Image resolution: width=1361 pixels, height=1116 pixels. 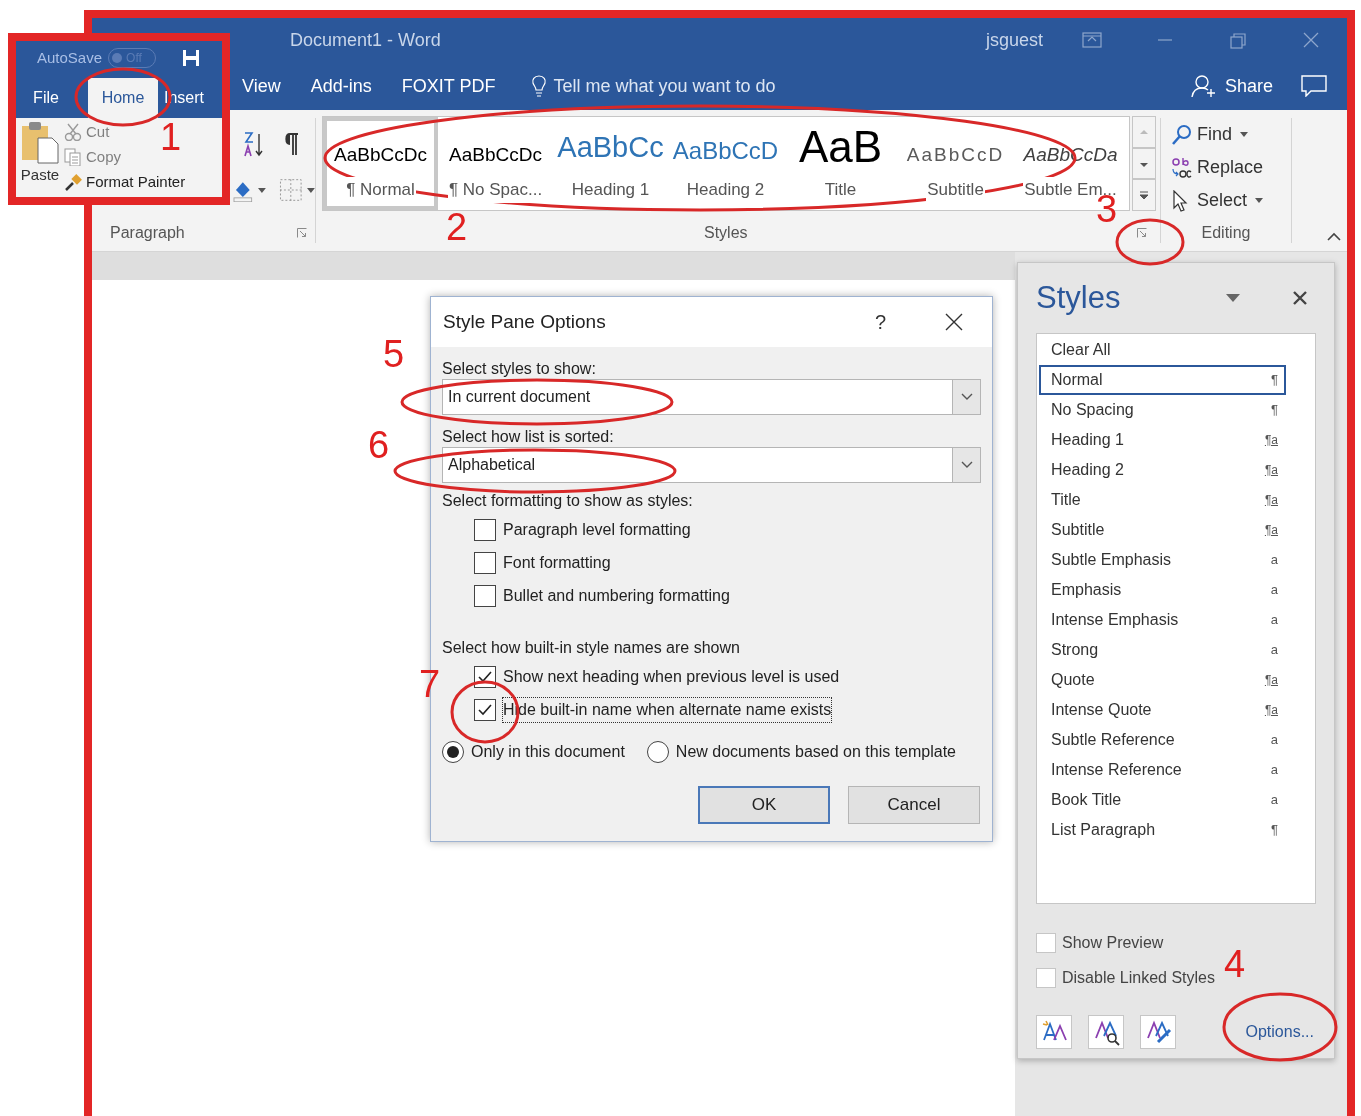 I want to click on annotation-number: 6, so click(x=379, y=445).